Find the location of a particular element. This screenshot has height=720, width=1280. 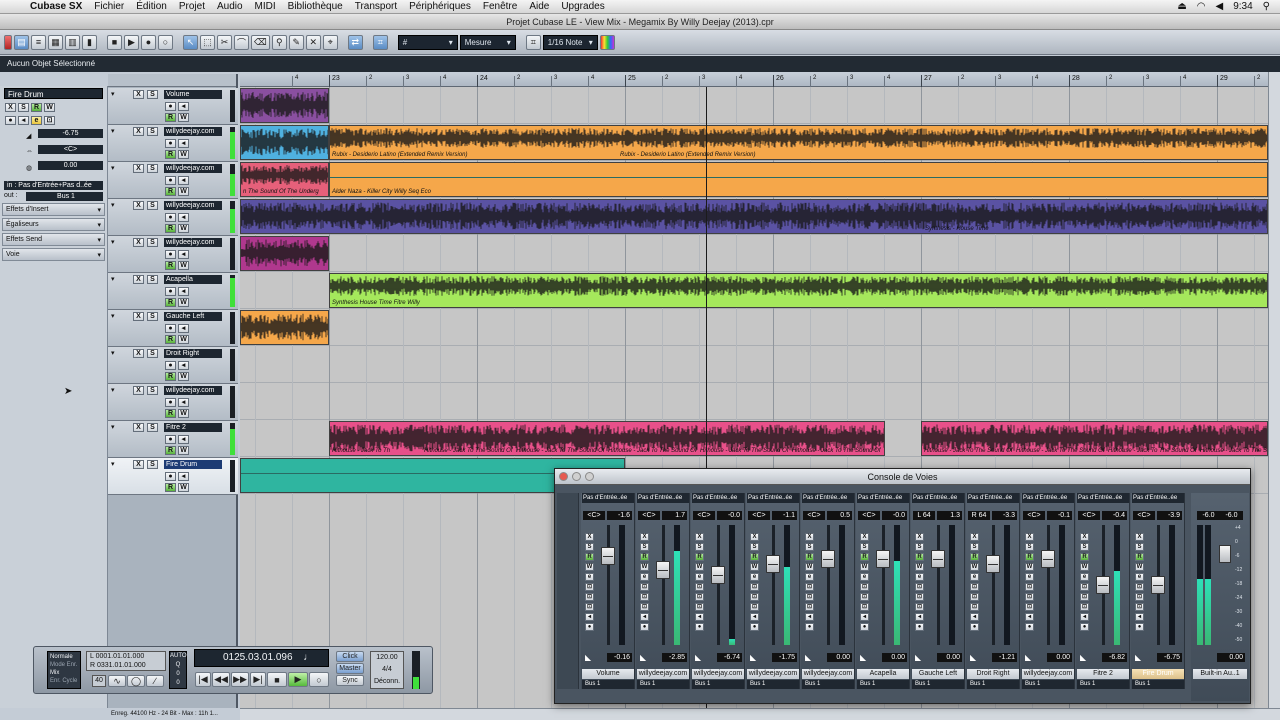

click-button: Click is located at coordinates (350, 656).